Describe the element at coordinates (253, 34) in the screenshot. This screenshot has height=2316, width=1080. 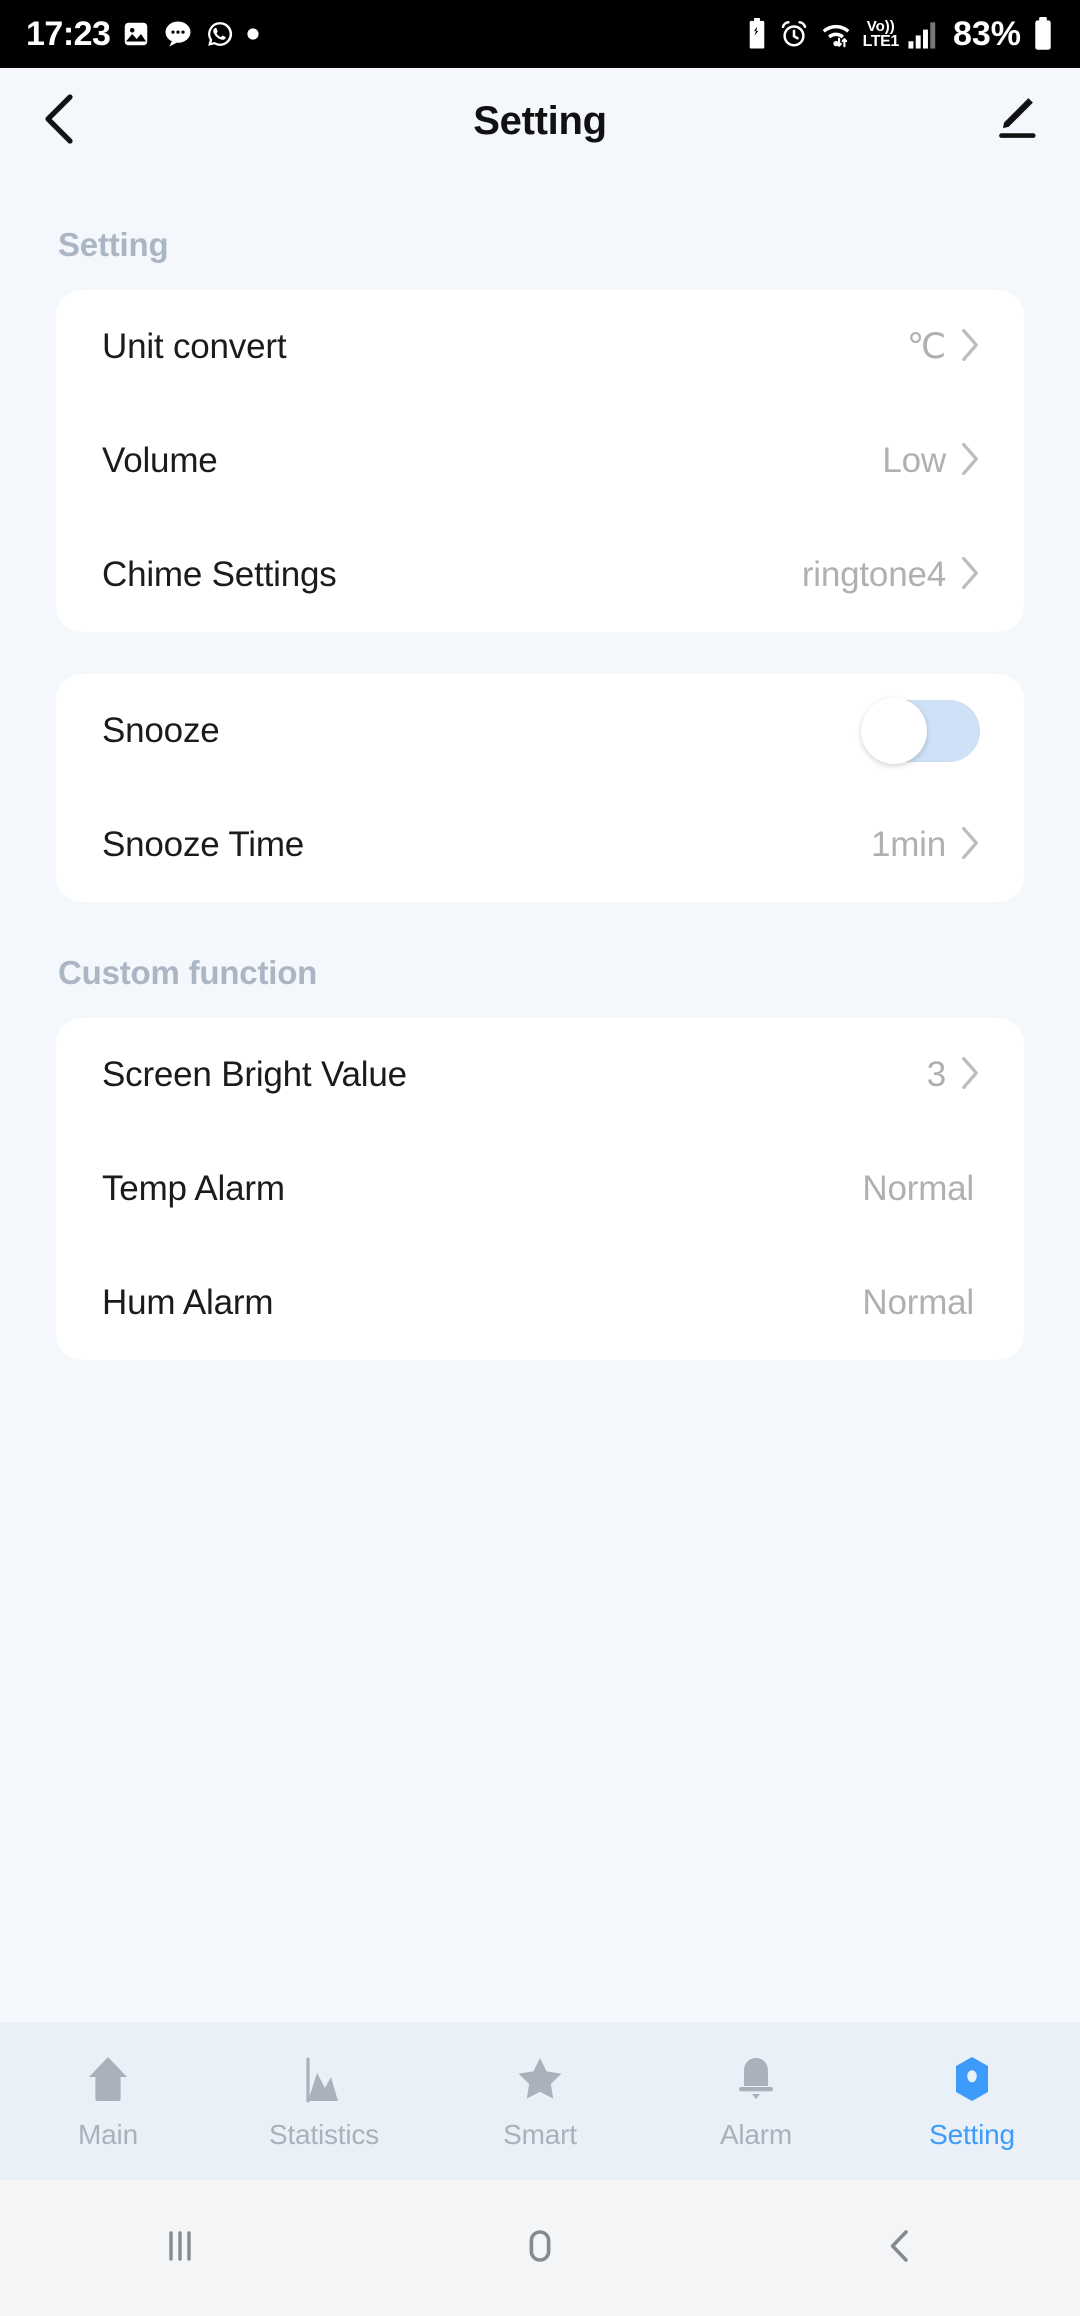
I see `dot-icon` at that location.